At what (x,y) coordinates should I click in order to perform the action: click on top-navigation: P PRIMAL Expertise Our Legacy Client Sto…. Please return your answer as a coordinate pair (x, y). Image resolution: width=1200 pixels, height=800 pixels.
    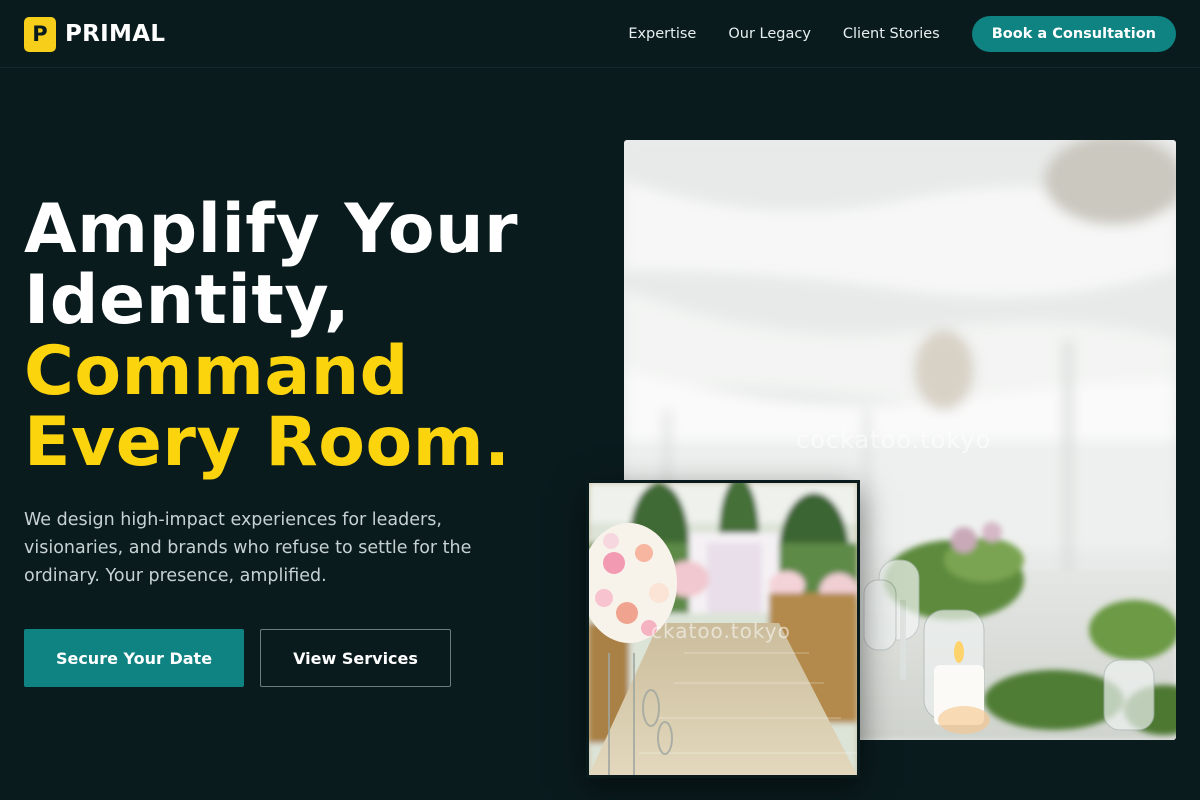
    Looking at the image, I should click on (600, 34).